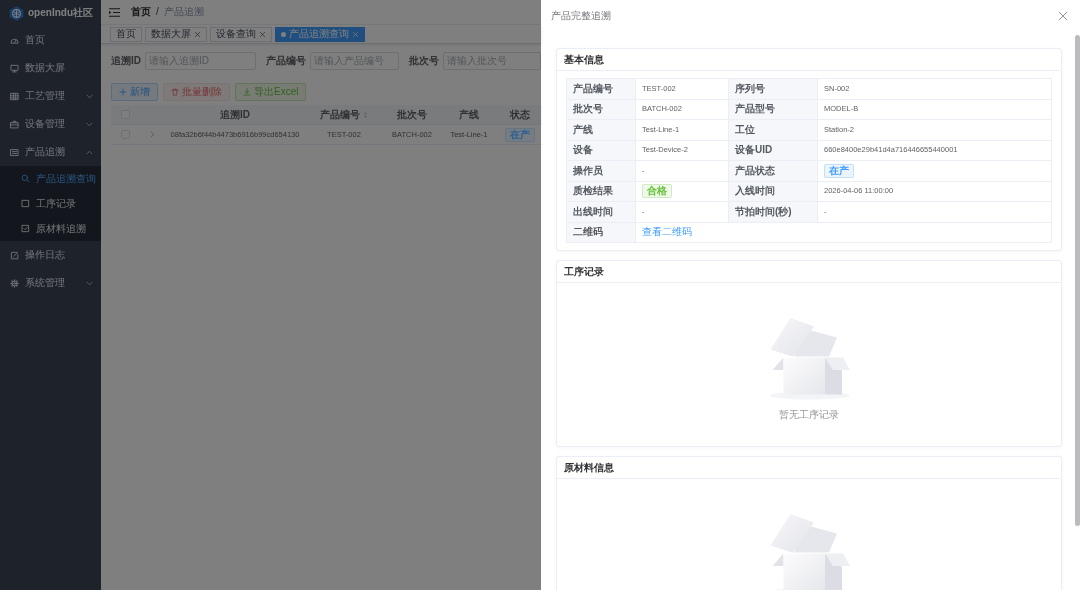 This screenshot has width=1080, height=590. Describe the element at coordinates (60, 13) in the screenshot. I see `brand-name: openIndu社区` at that location.